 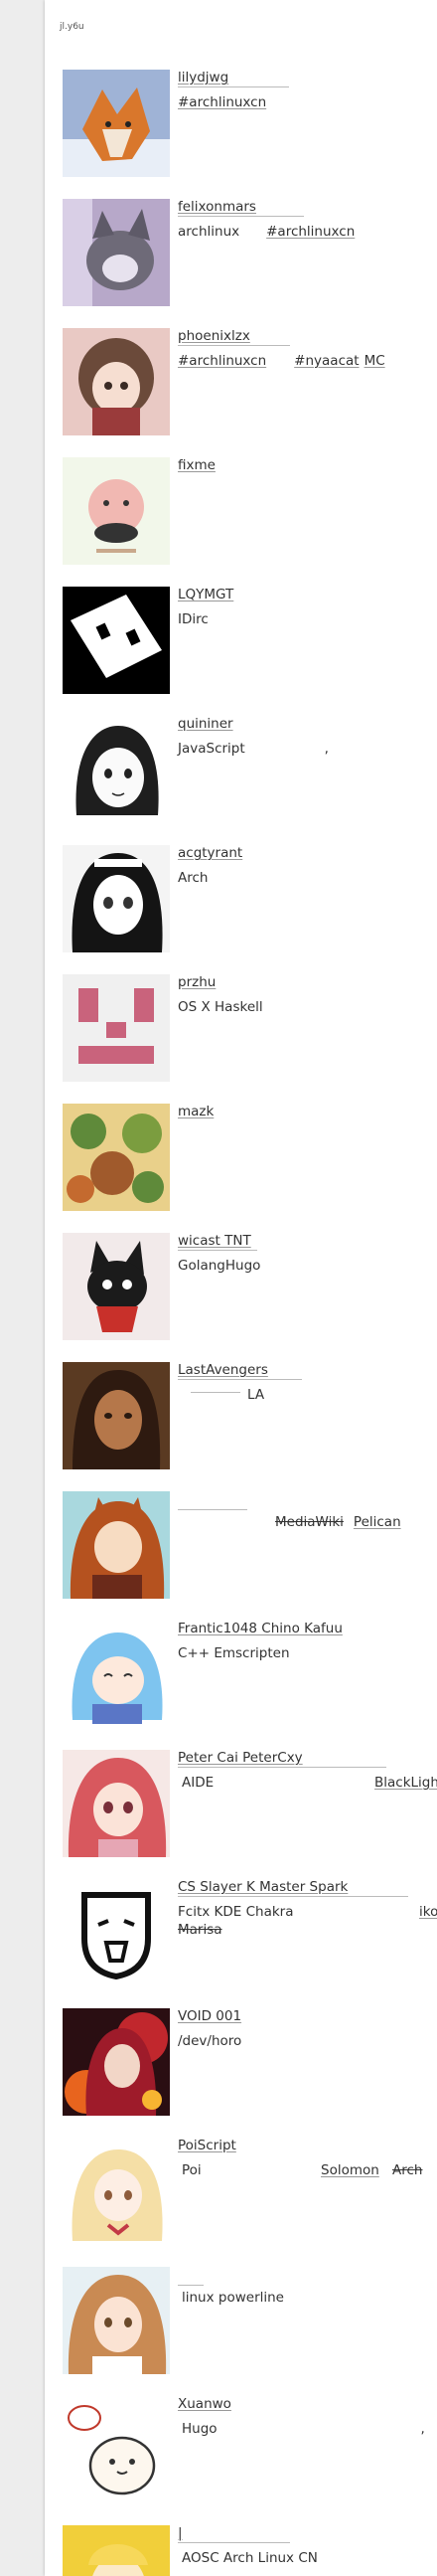 I want to click on friend-description: GolangHugo, so click(x=219, y=1266).